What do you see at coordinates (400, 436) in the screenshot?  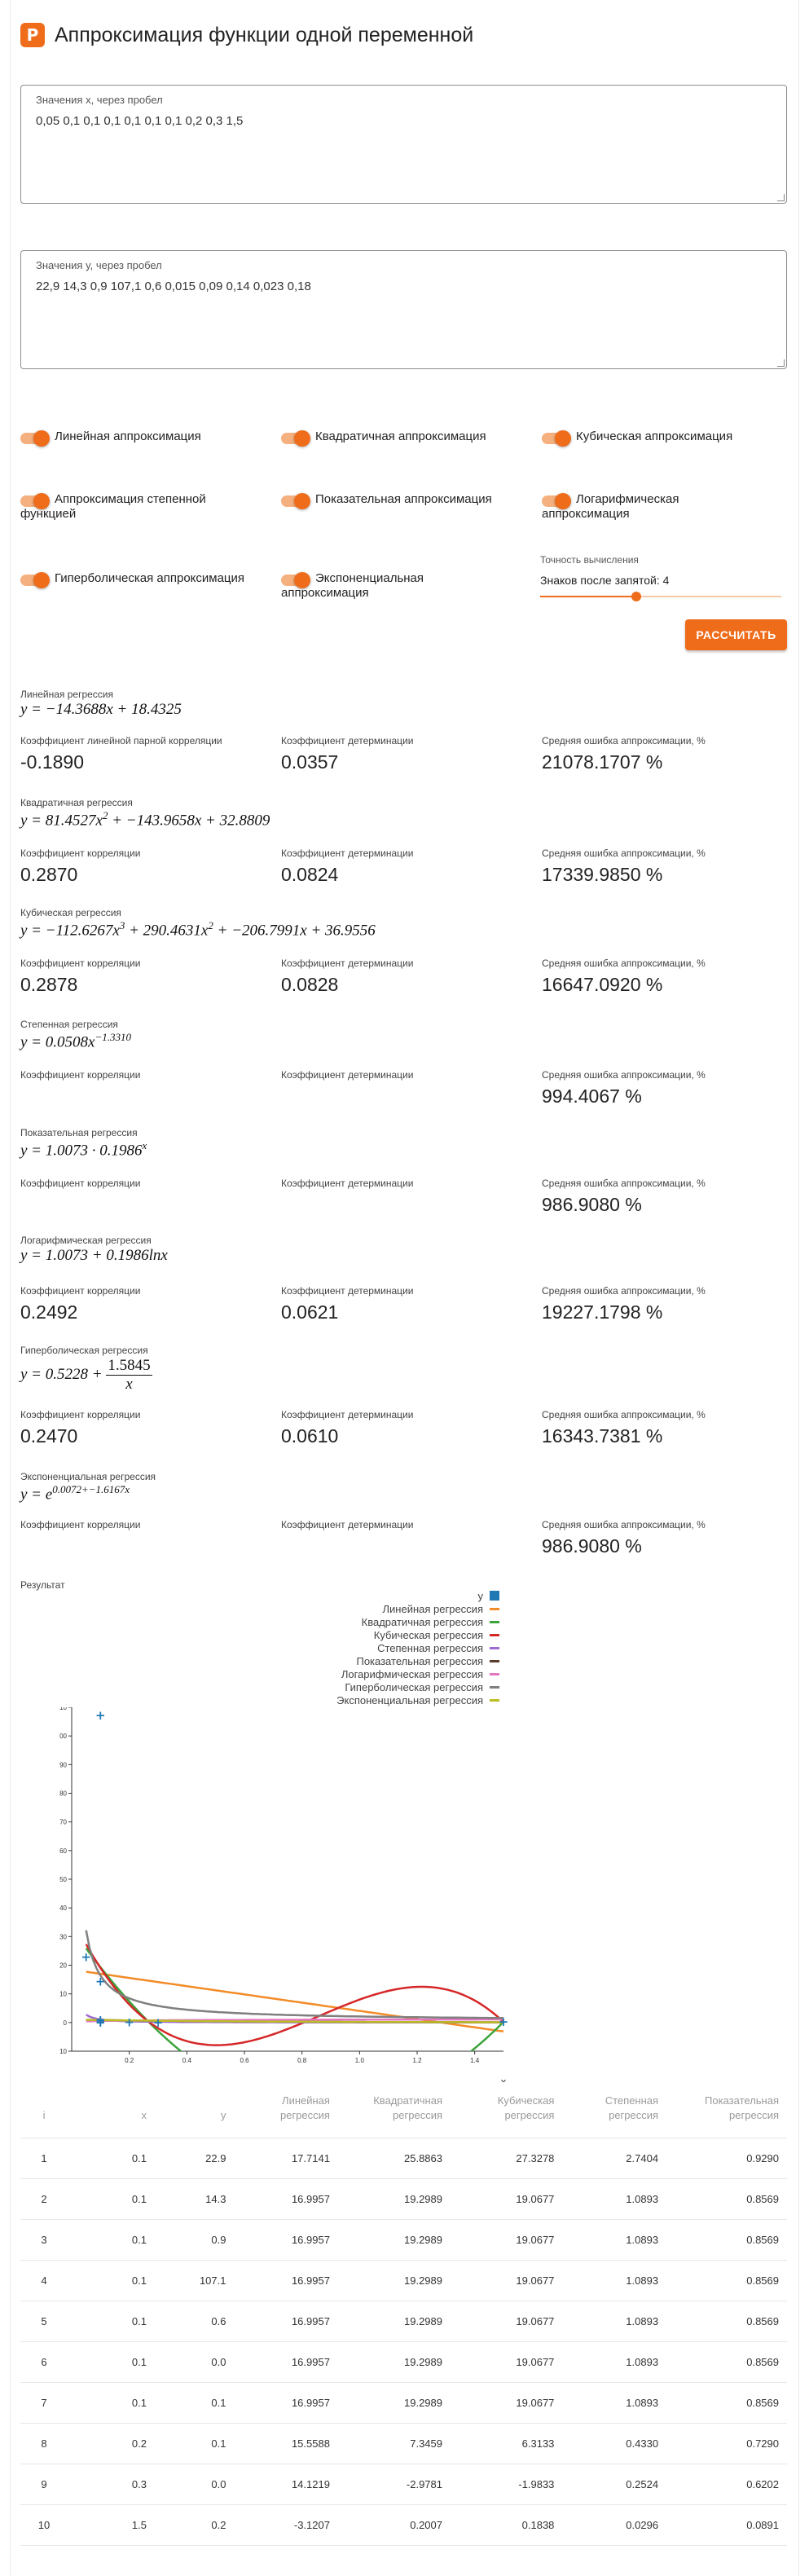 I see `toggle-label: Квадратичная аппроксимация` at bounding box center [400, 436].